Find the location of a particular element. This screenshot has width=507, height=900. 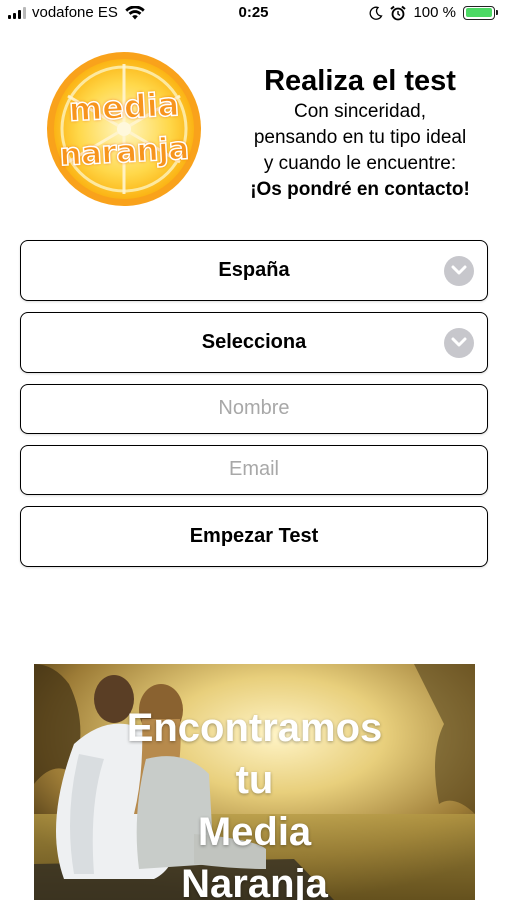

country-select: España is located at coordinates (254, 270).